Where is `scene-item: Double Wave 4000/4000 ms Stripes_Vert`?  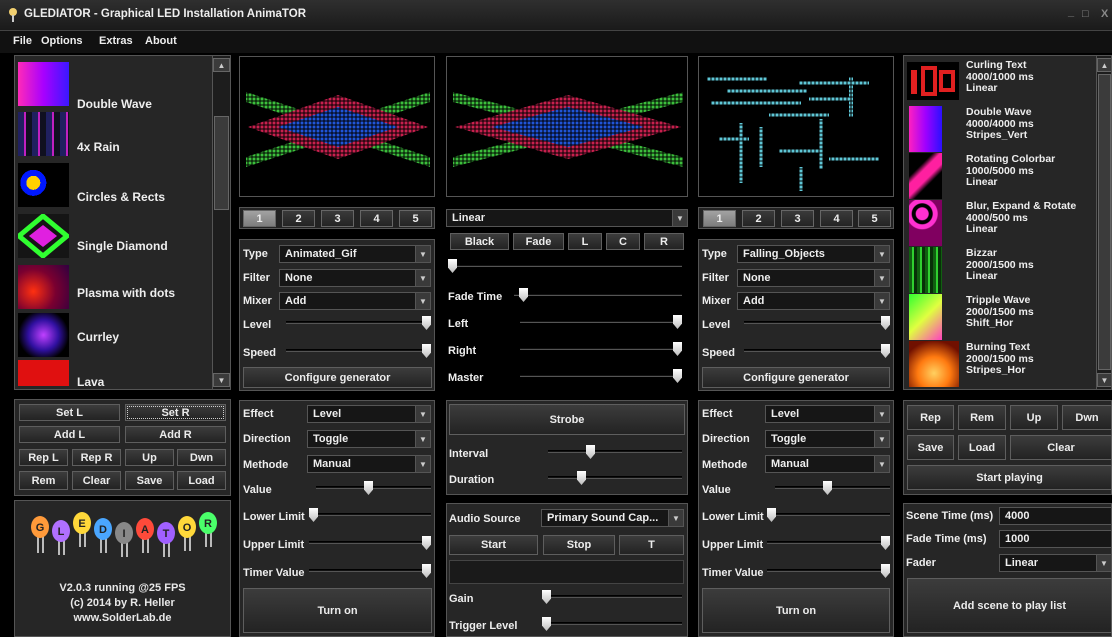
scene-item: Double Wave 4000/4000 ms Stripes_Vert is located at coordinates (1001, 129).